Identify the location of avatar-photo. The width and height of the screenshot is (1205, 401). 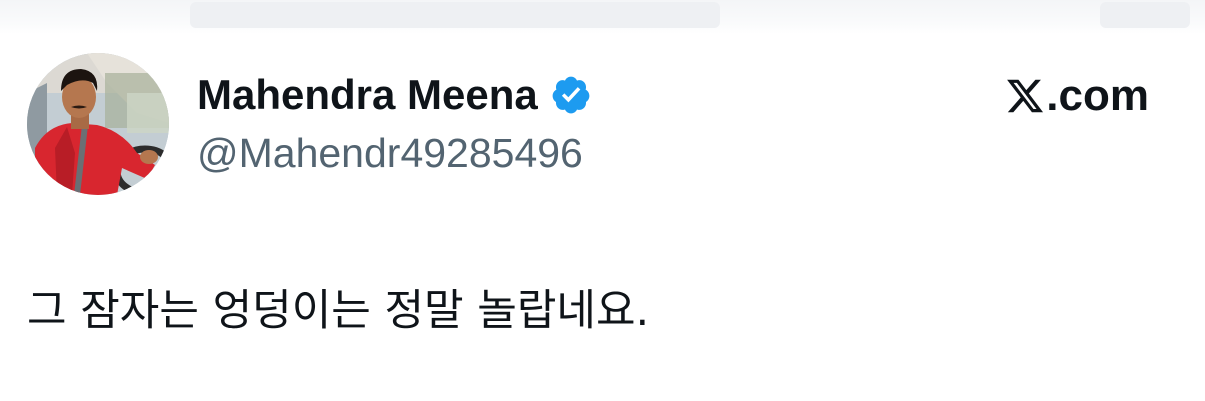
(98, 124).